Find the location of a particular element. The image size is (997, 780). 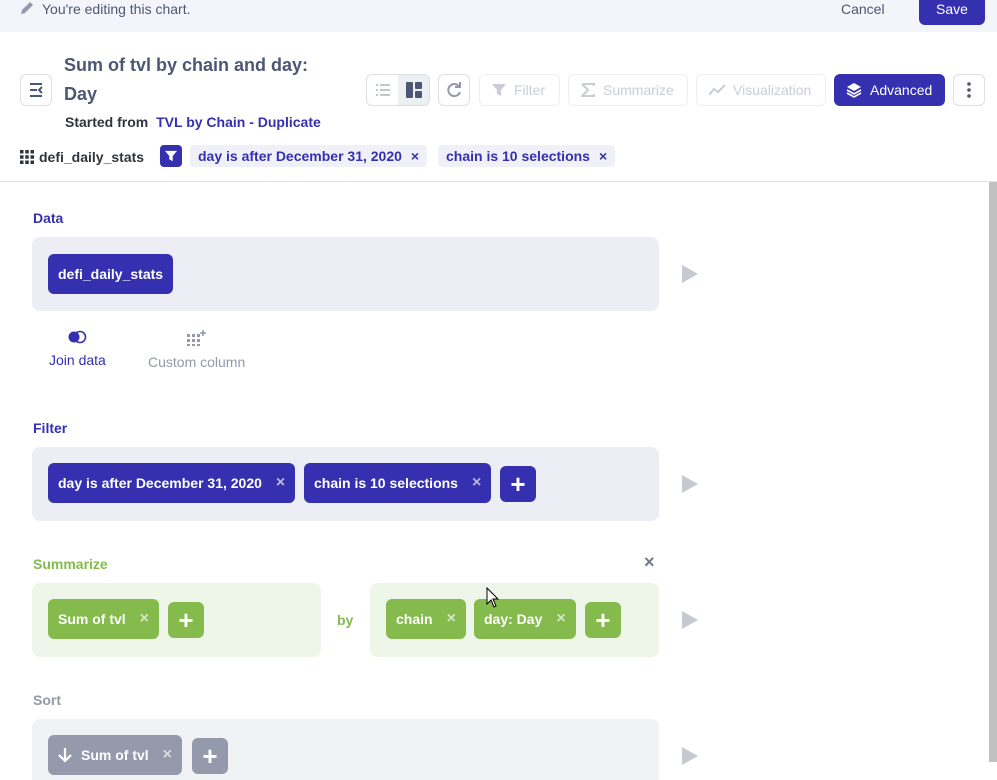

filter-toggle-button is located at coordinates (171, 156).